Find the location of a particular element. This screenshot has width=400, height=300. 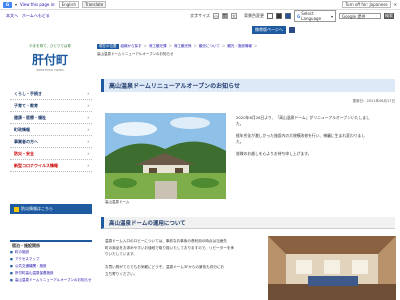

side-item-label: 健康・医療・福祉 is located at coordinates (30, 117).